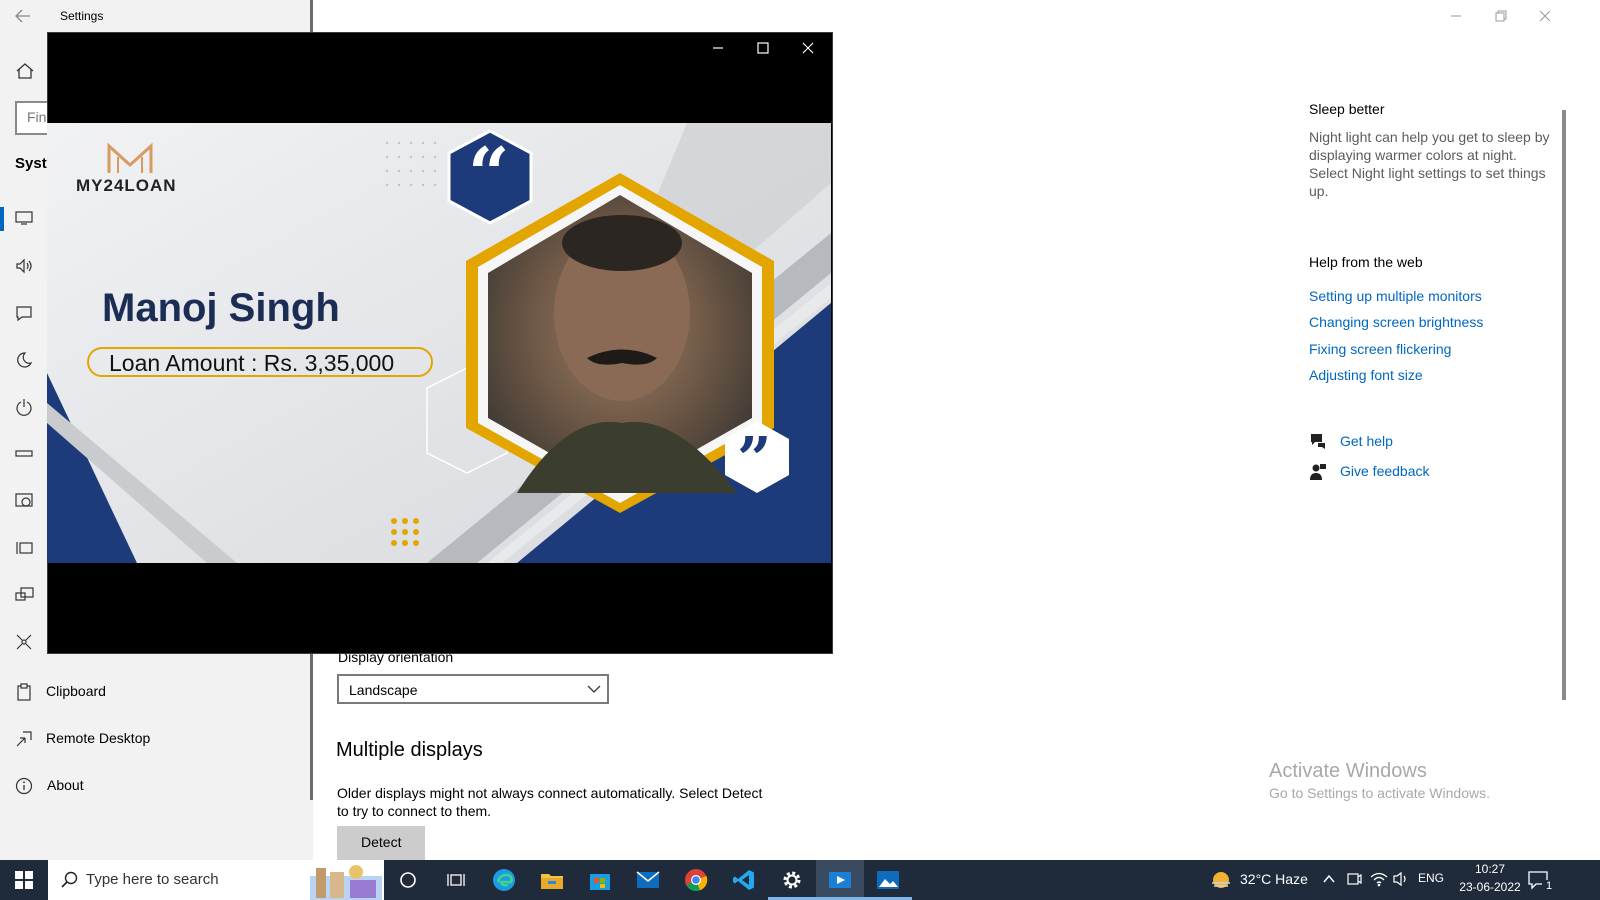 Image resolution: width=1600 pixels, height=900 pixels. Describe the element at coordinates (1564, 405) in the screenshot. I see `content-scrollbar` at that location.